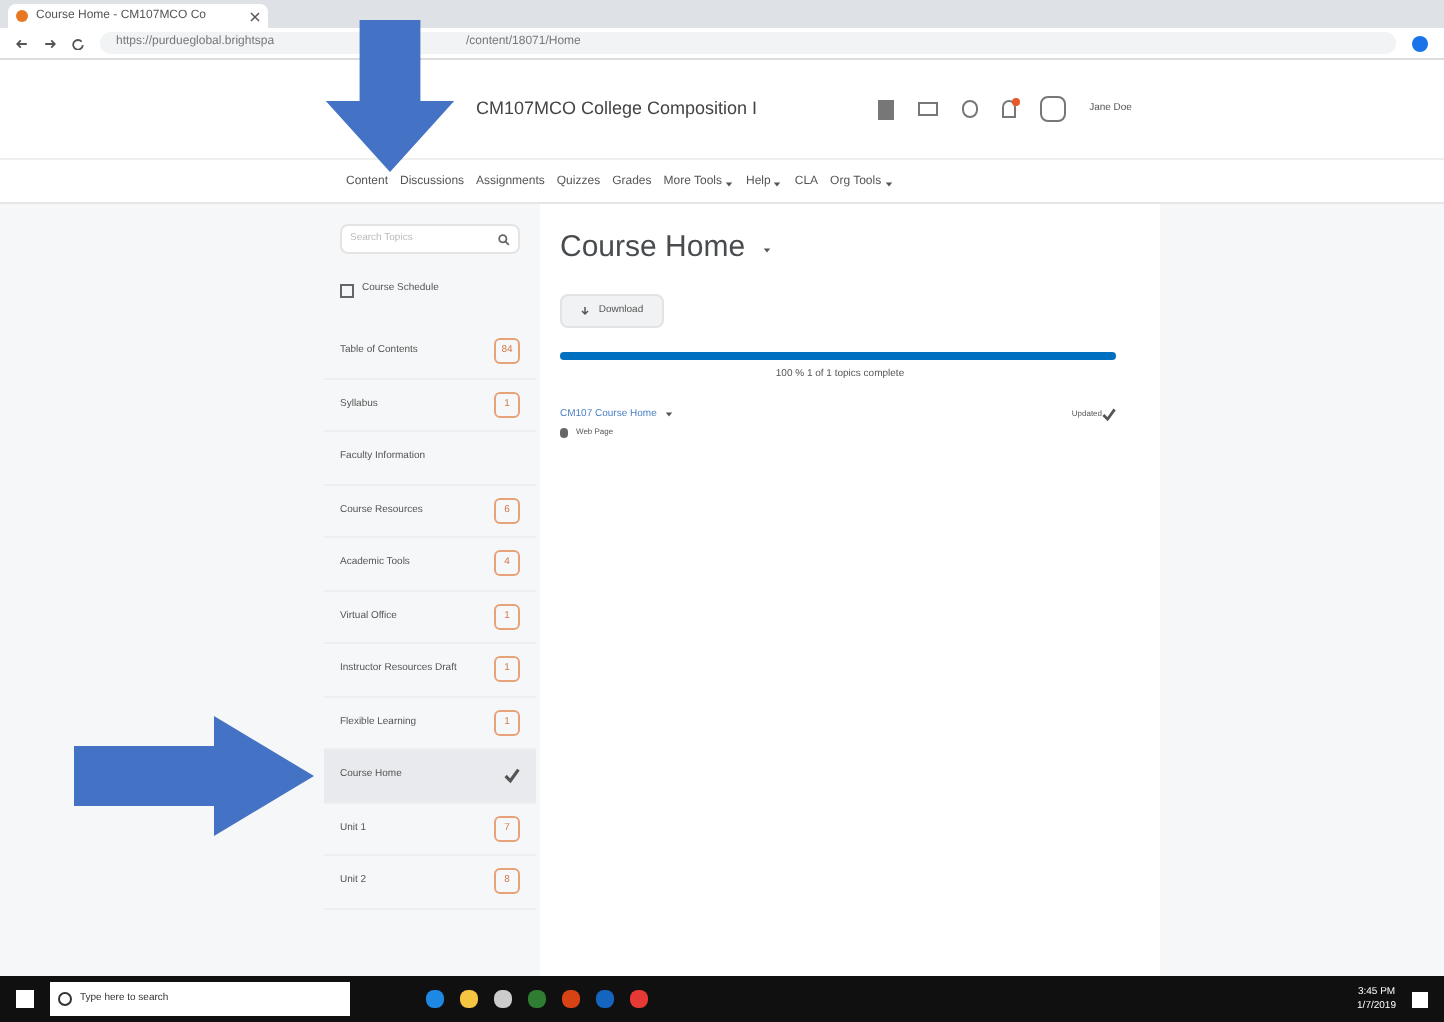  Describe the element at coordinates (50, 43) in the screenshot. I see `forward-icon` at that location.